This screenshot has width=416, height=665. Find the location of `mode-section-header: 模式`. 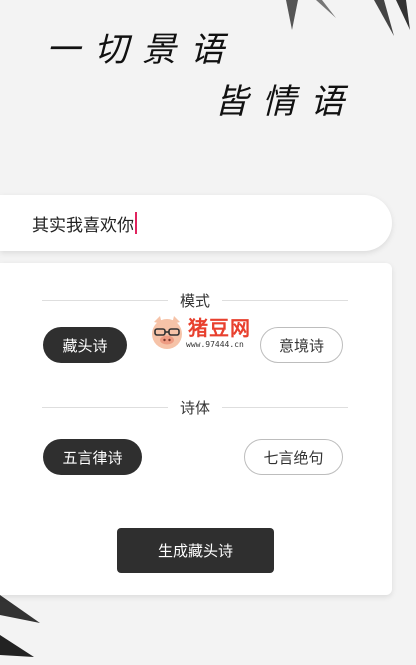

mode-section-header: 模式 is located at coordinates (195, 300).